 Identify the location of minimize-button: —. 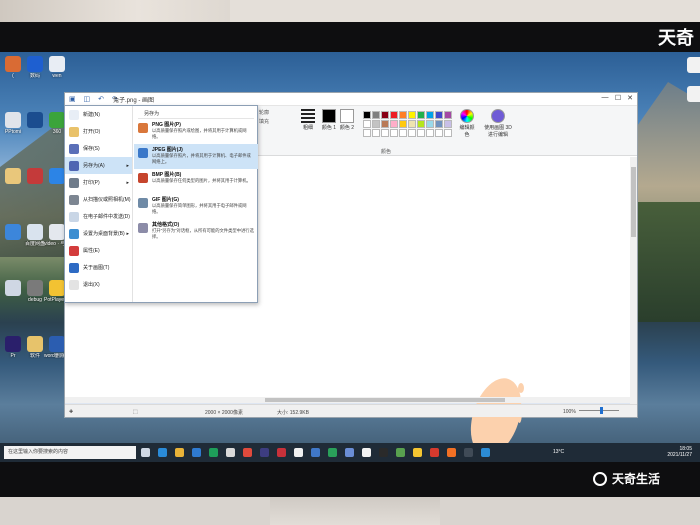
(605, 97).